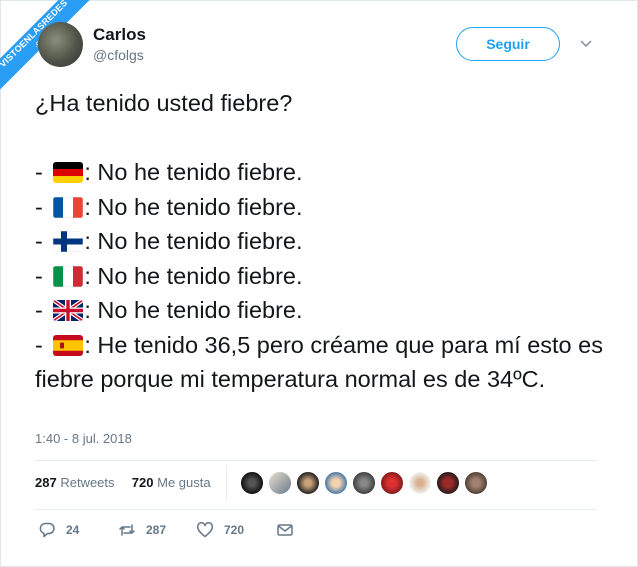 This screenshot has width=638, height=567. What do you see at coordinates (586, 44) in the screenshot?
I see `chevron-down-icon` at bounding box center [586, 44].